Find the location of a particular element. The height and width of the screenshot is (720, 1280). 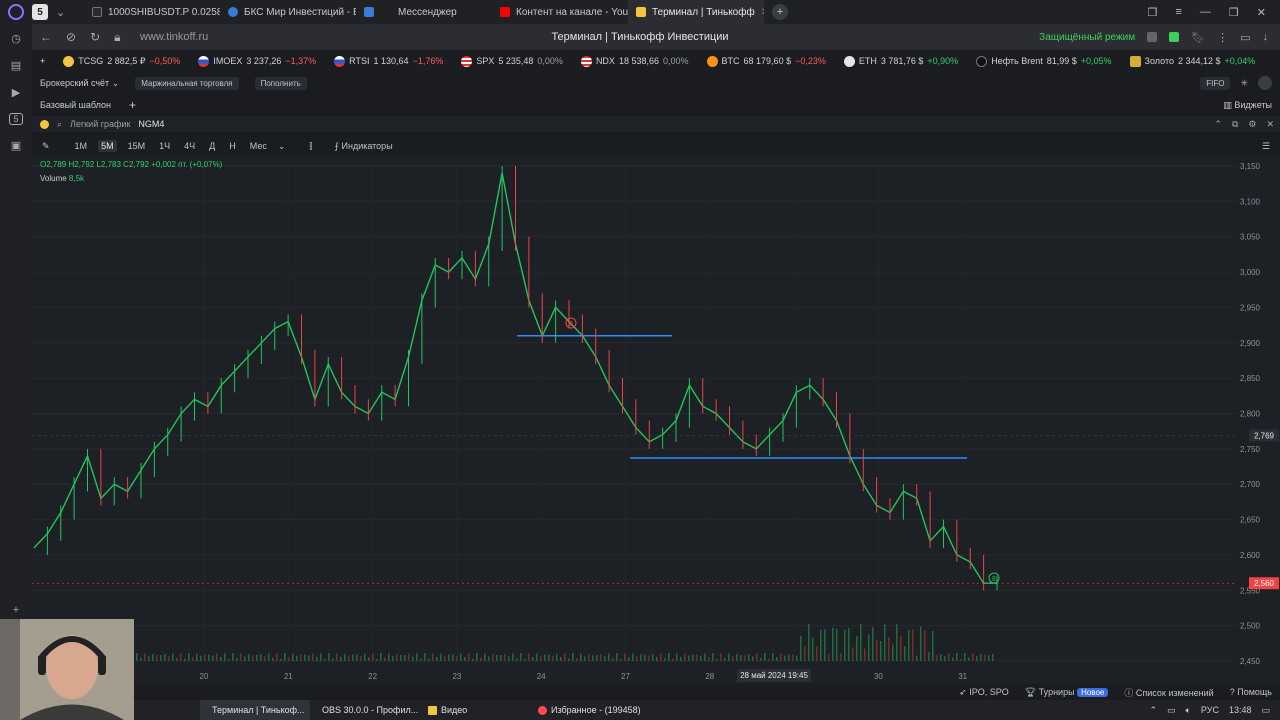

timeframe-5m: 5M is located at coordinates (107, 146).